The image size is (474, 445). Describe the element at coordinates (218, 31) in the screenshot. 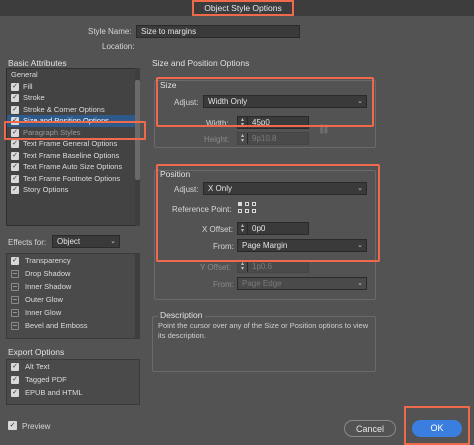

I see `style-name-input: Size to margins` at that location.